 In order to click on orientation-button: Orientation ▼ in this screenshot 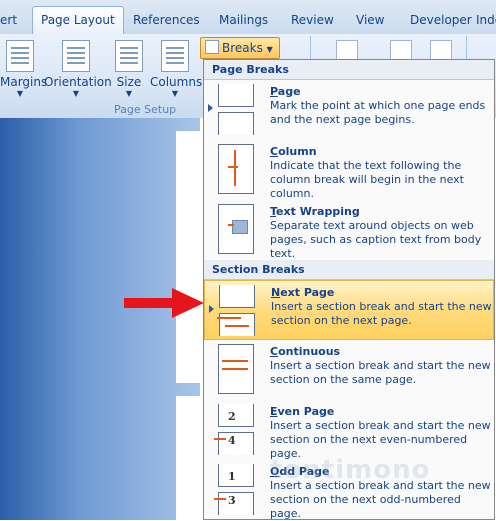, I will do `click(78, 67)`.